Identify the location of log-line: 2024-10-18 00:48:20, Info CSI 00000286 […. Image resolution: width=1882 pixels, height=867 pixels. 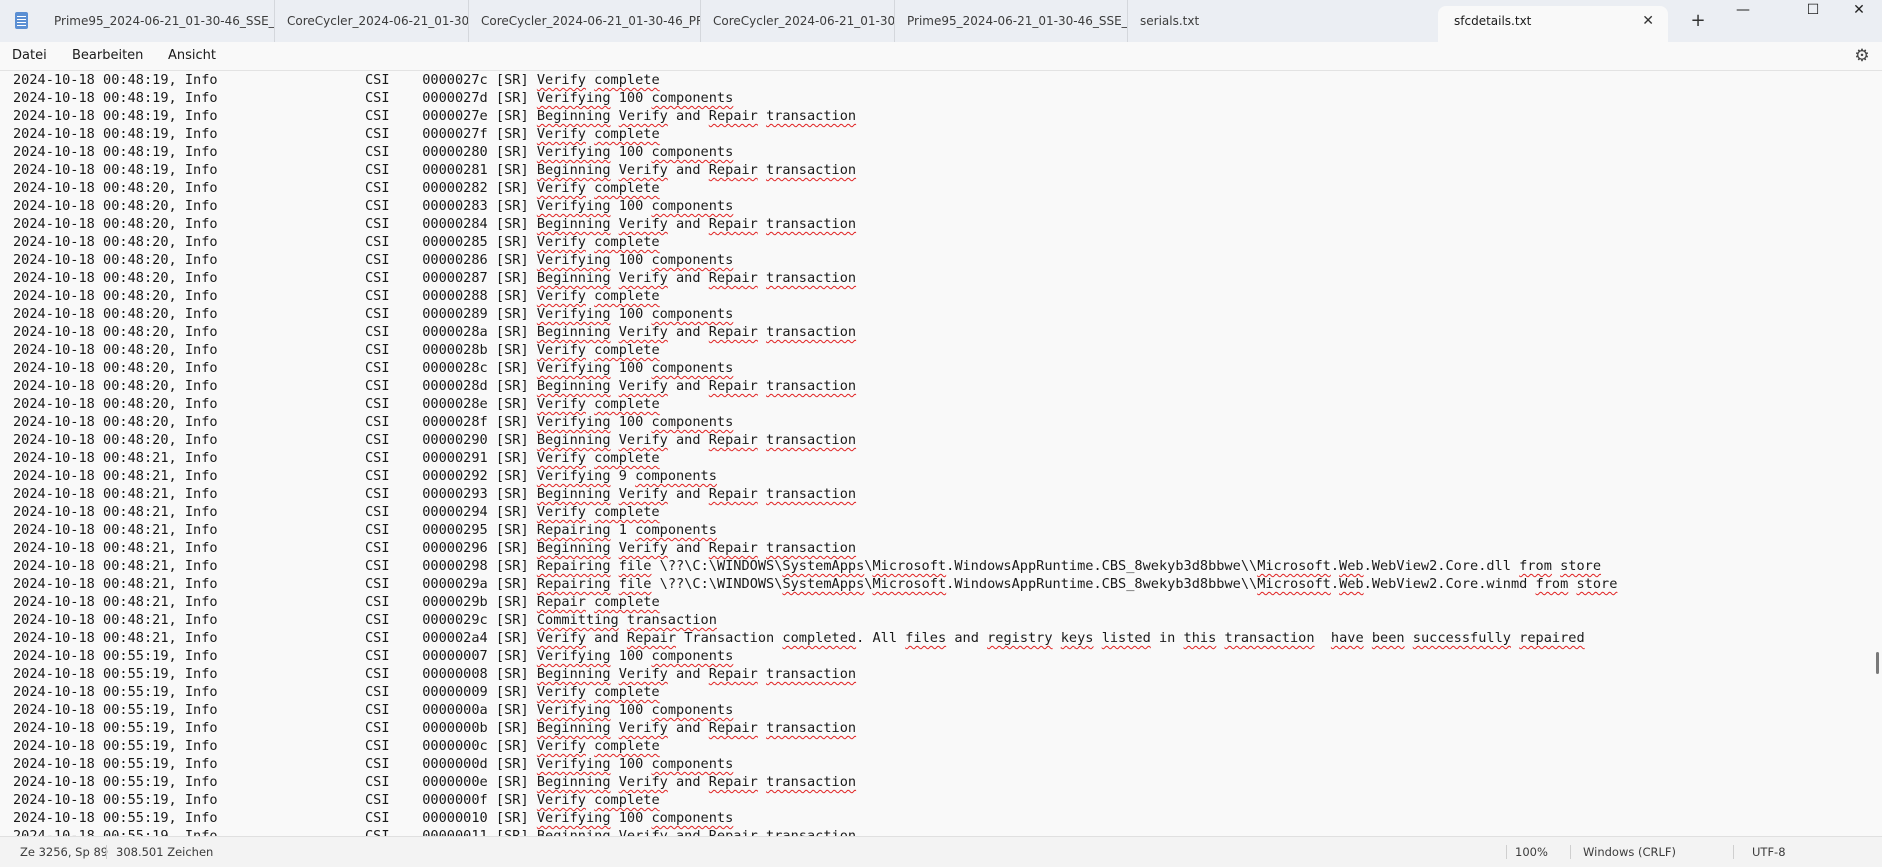
(373, 260).